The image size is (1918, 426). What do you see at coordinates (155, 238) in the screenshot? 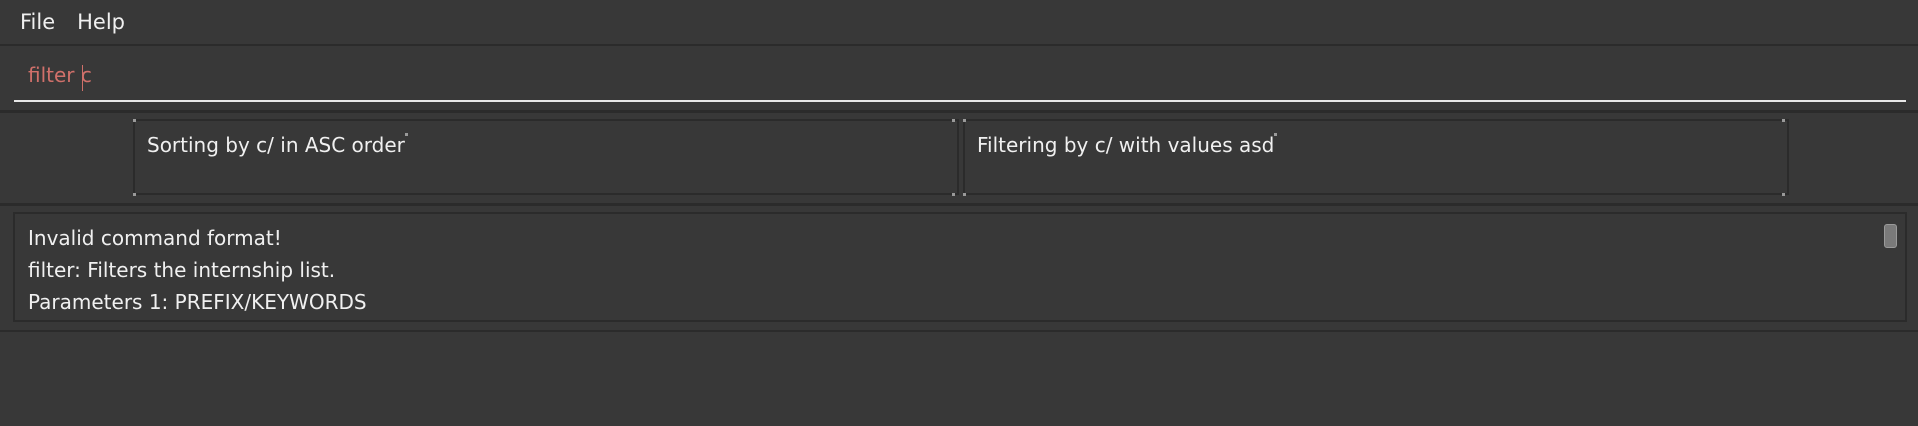
I see `result-line: Invalid command format!` at bounding box center [155, 238].